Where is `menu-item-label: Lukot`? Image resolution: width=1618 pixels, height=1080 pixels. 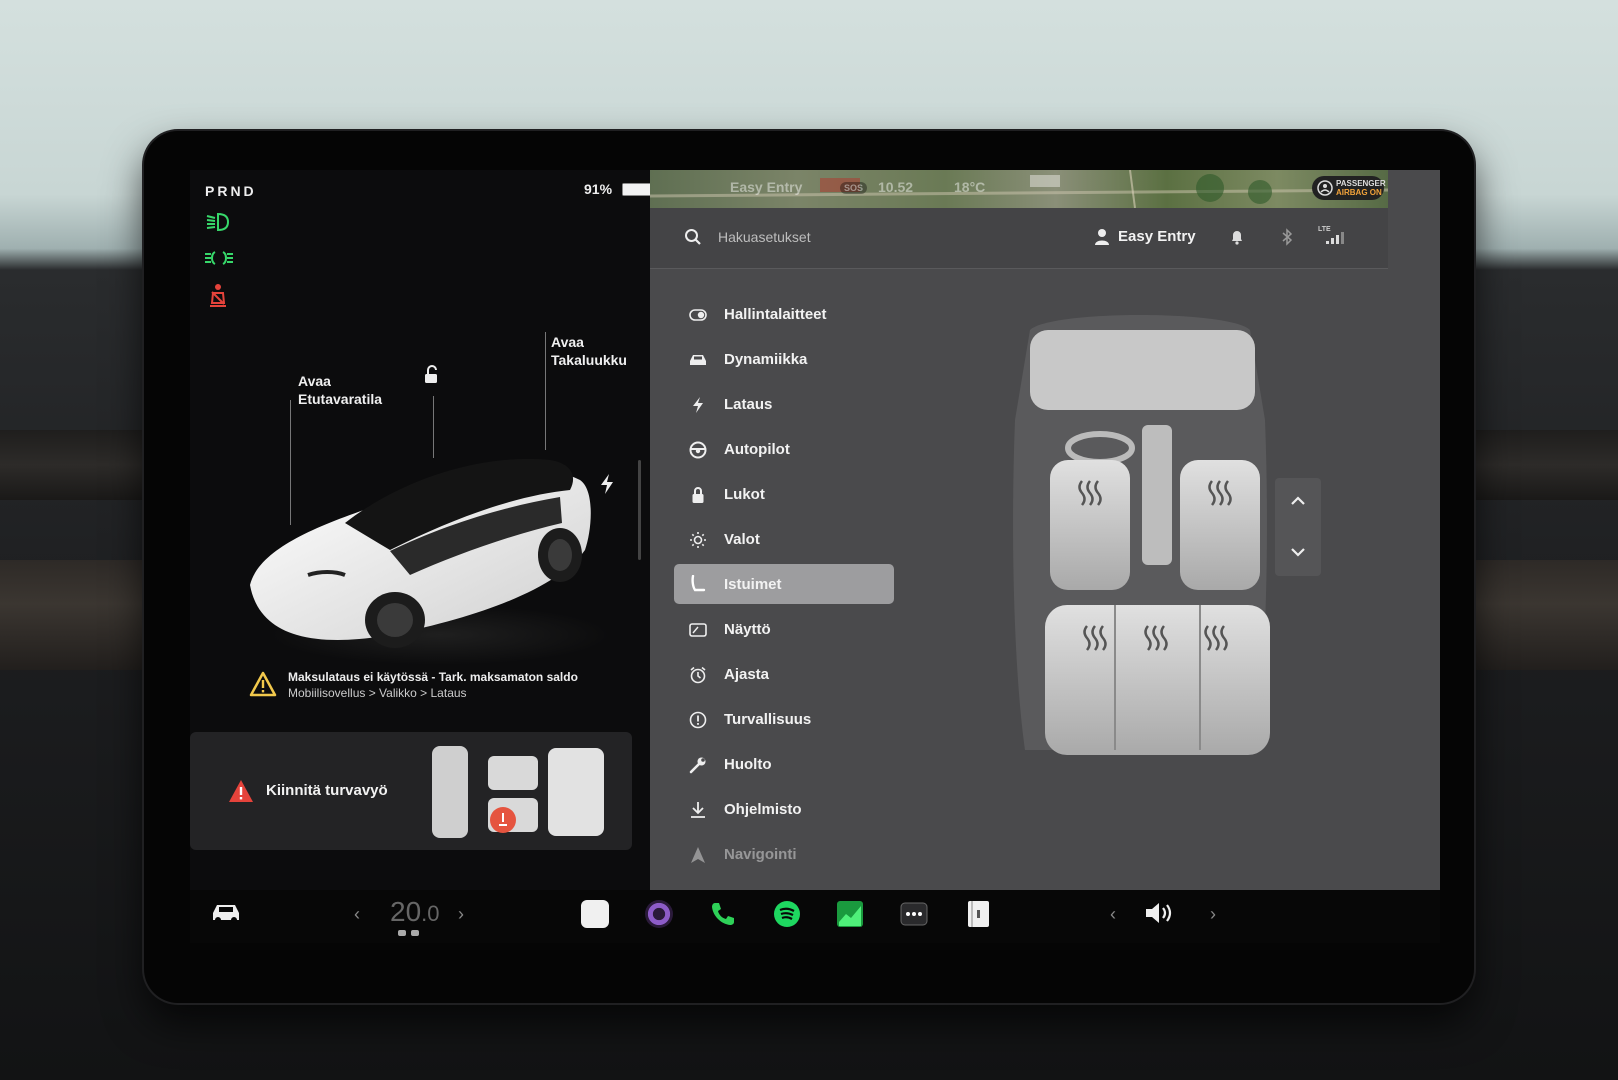
menu-item-label: Lukot is located at coordinates (744, 494).